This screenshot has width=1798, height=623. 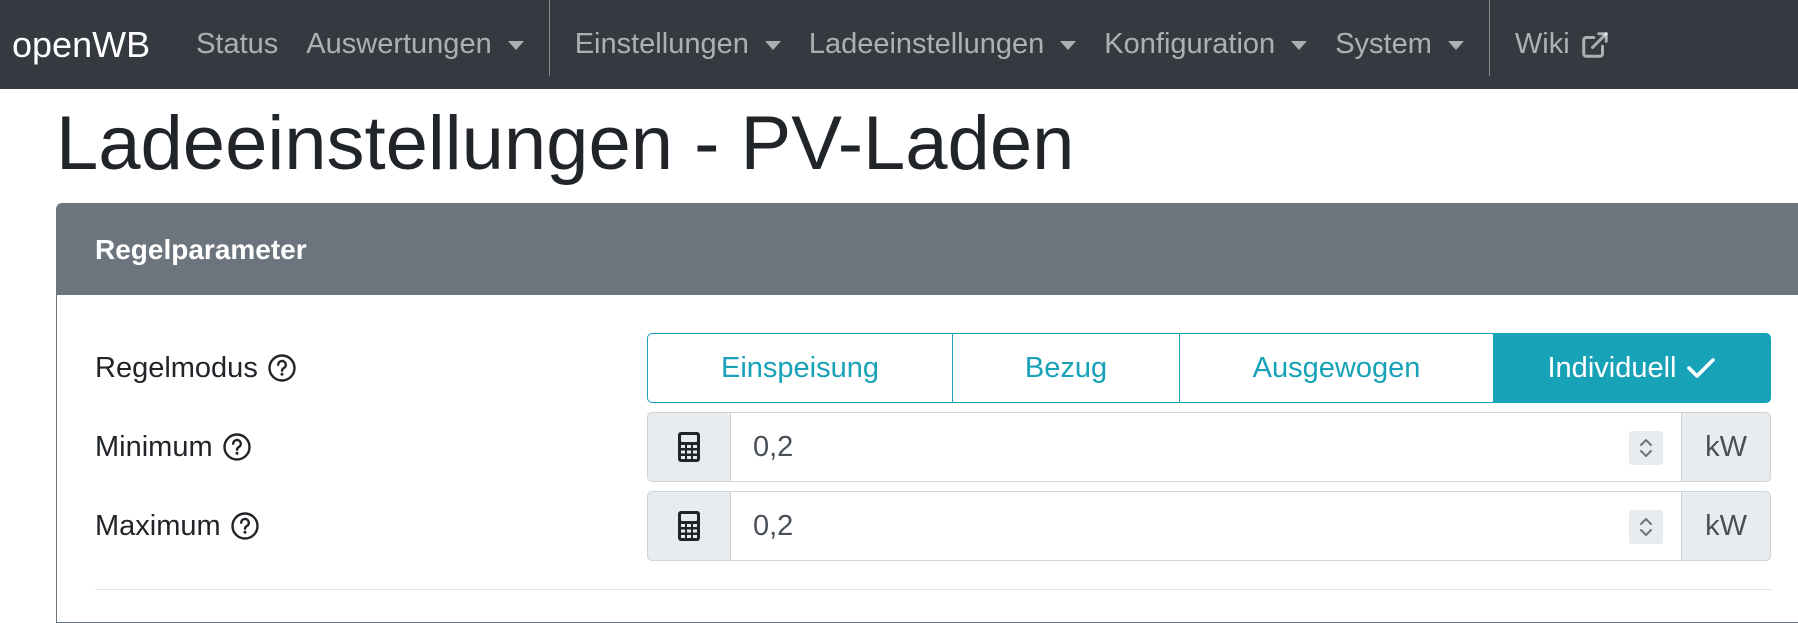 I want to click on brand-logo: openWB, so click(x=91, y=44).